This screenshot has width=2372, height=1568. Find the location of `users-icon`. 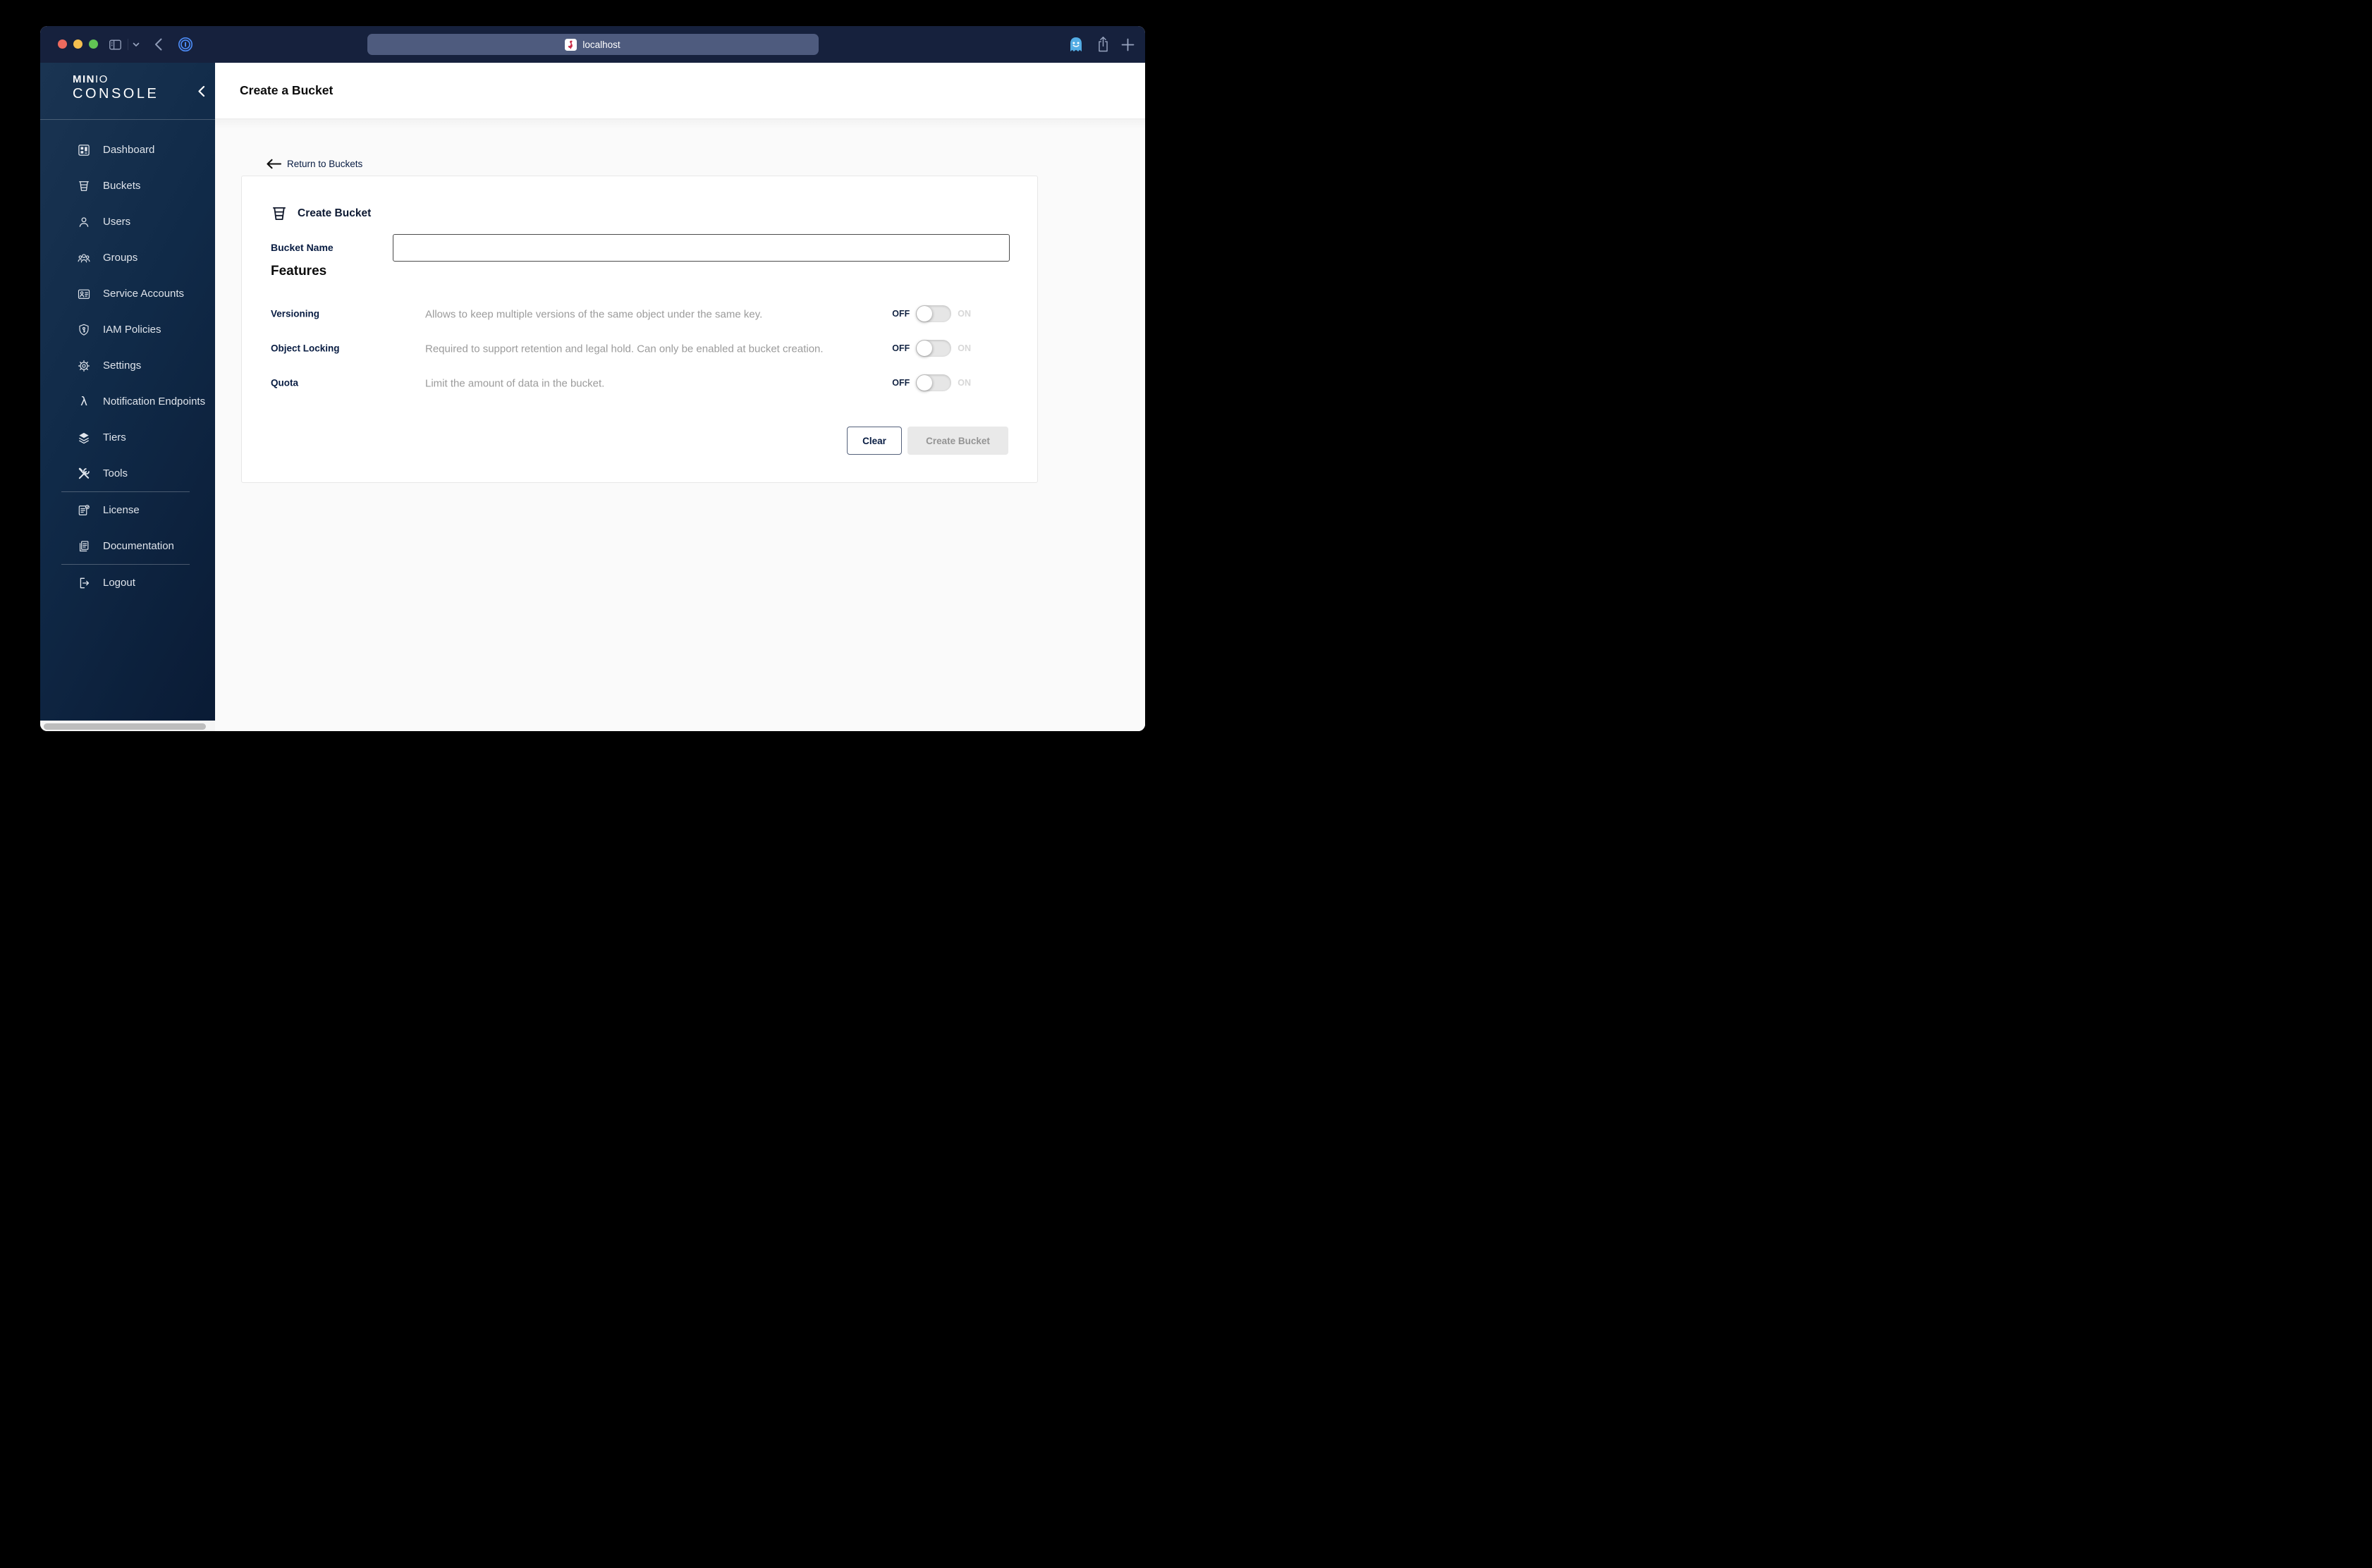

users-icon is located at coordinates (84, 222).